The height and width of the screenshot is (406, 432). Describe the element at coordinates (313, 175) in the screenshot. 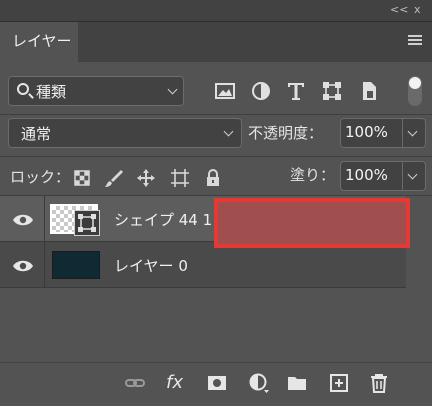

I see `fill-label: 塗り：` at that location.